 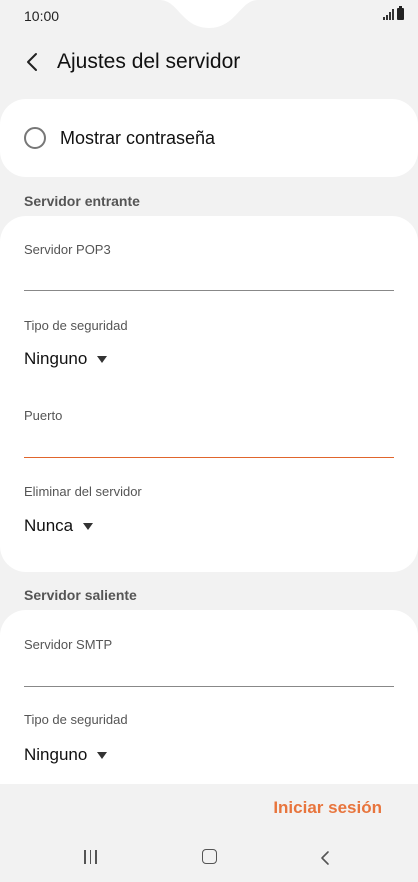 What do you see at coordinates (209, 457) in the screenshot?
I see `port-underline` at bounding box center [209, 457].